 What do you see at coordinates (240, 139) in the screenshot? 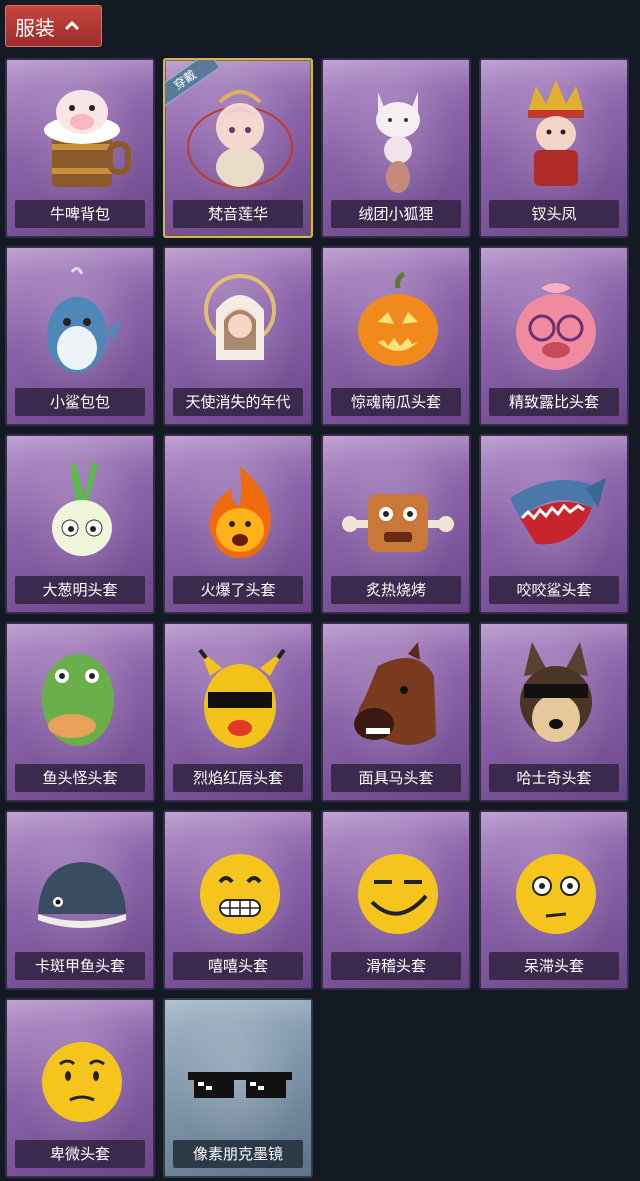
I see `lotus-character-icon` at bounding box center [240, 139].